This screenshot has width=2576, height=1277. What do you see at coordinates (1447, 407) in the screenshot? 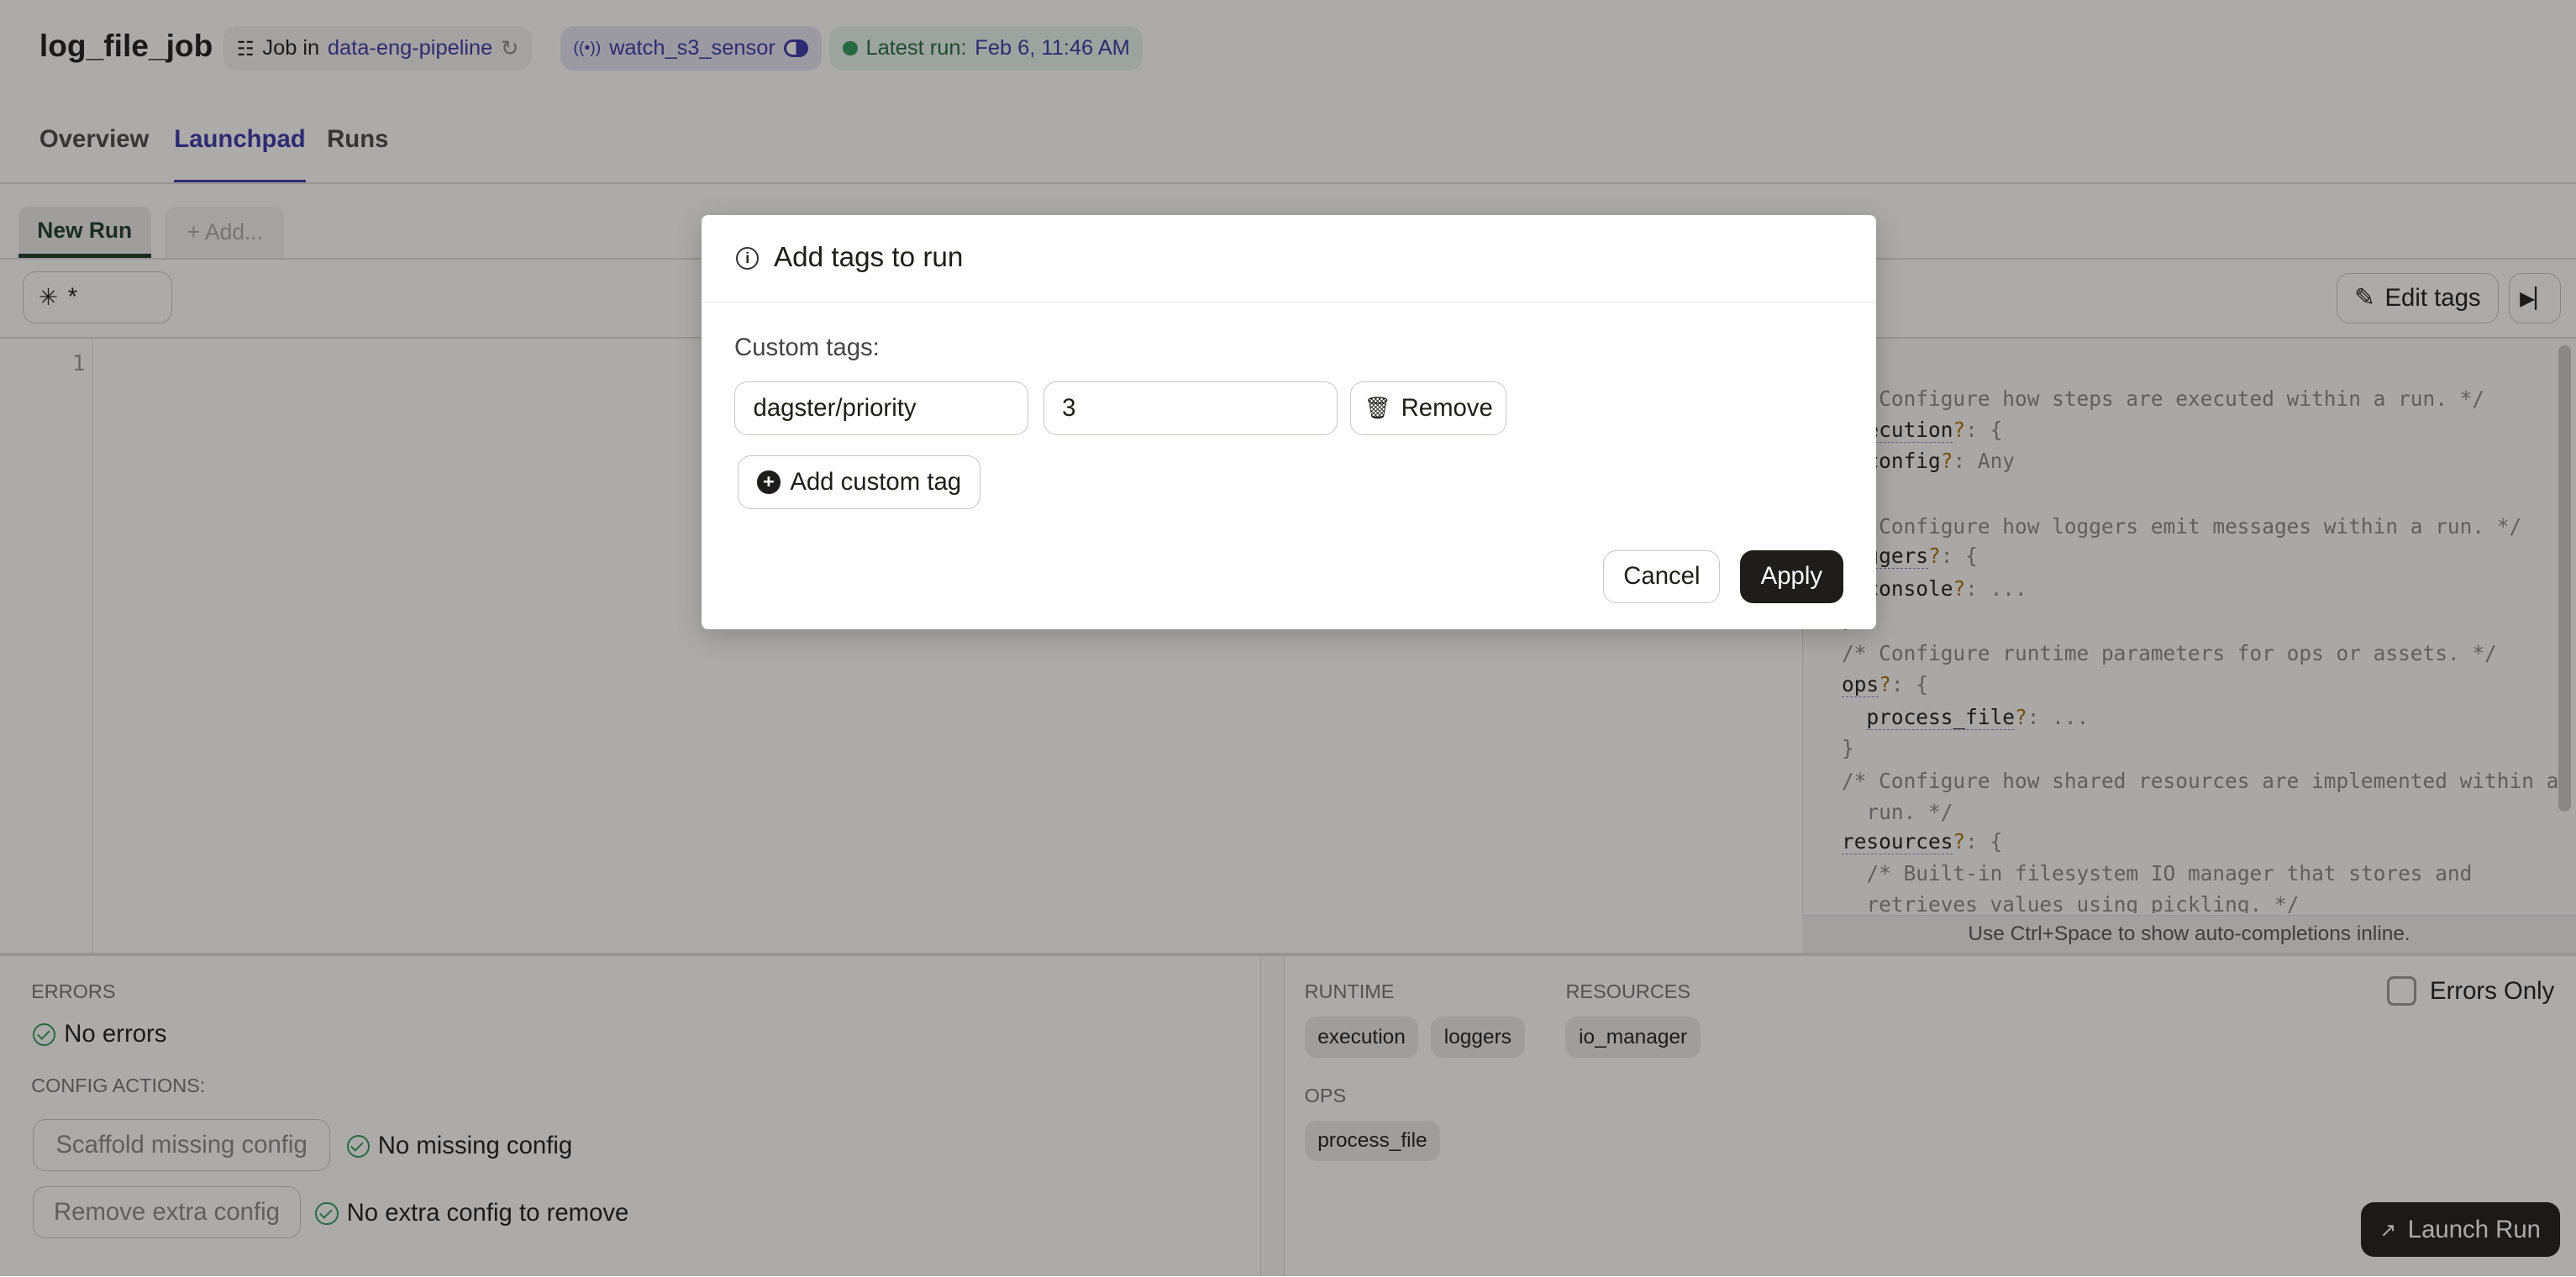
I see `remove-label: Remove` at bounding box center [1447, 407].